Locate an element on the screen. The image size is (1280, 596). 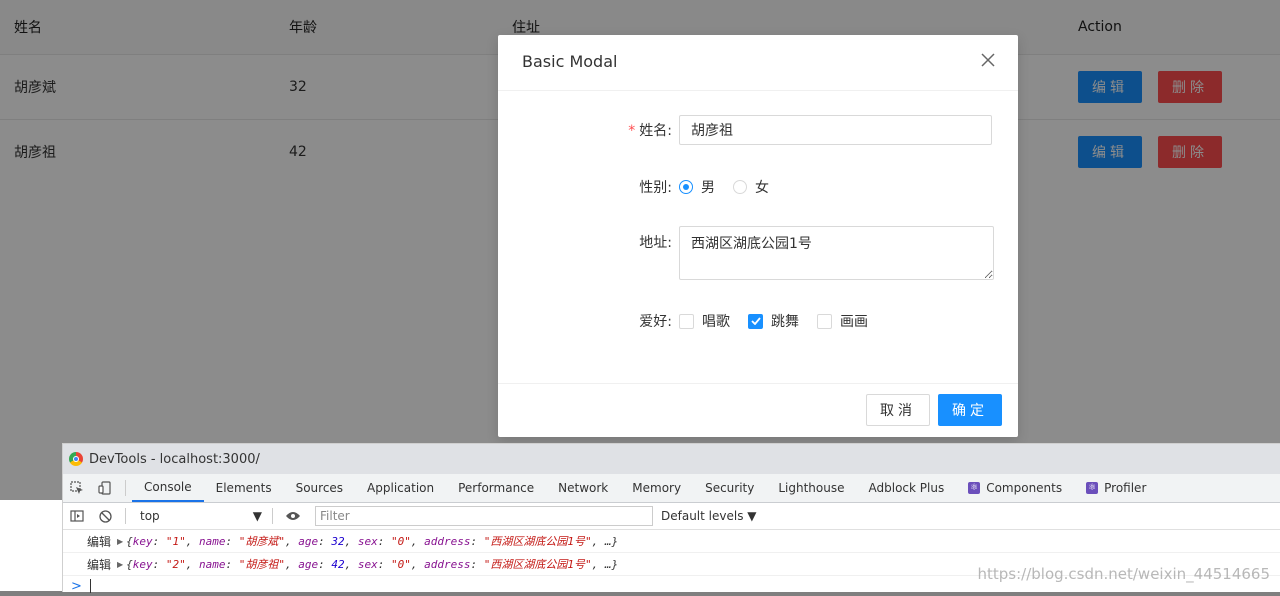
hobby-label: 爱好: is located at coordinates (655, 322).